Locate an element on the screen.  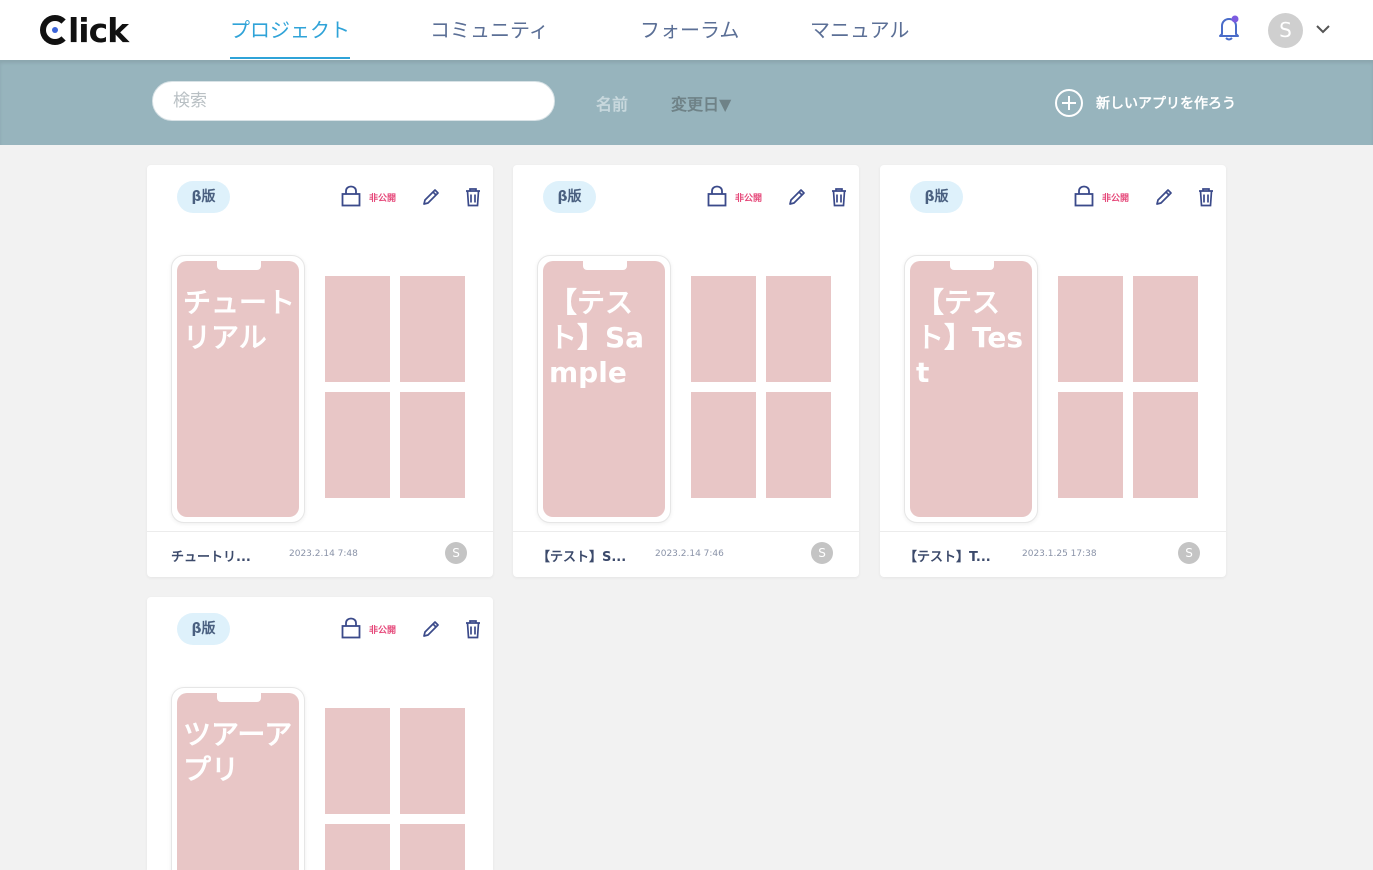
notification-bell-icon is located at coordinates (1229, 28).